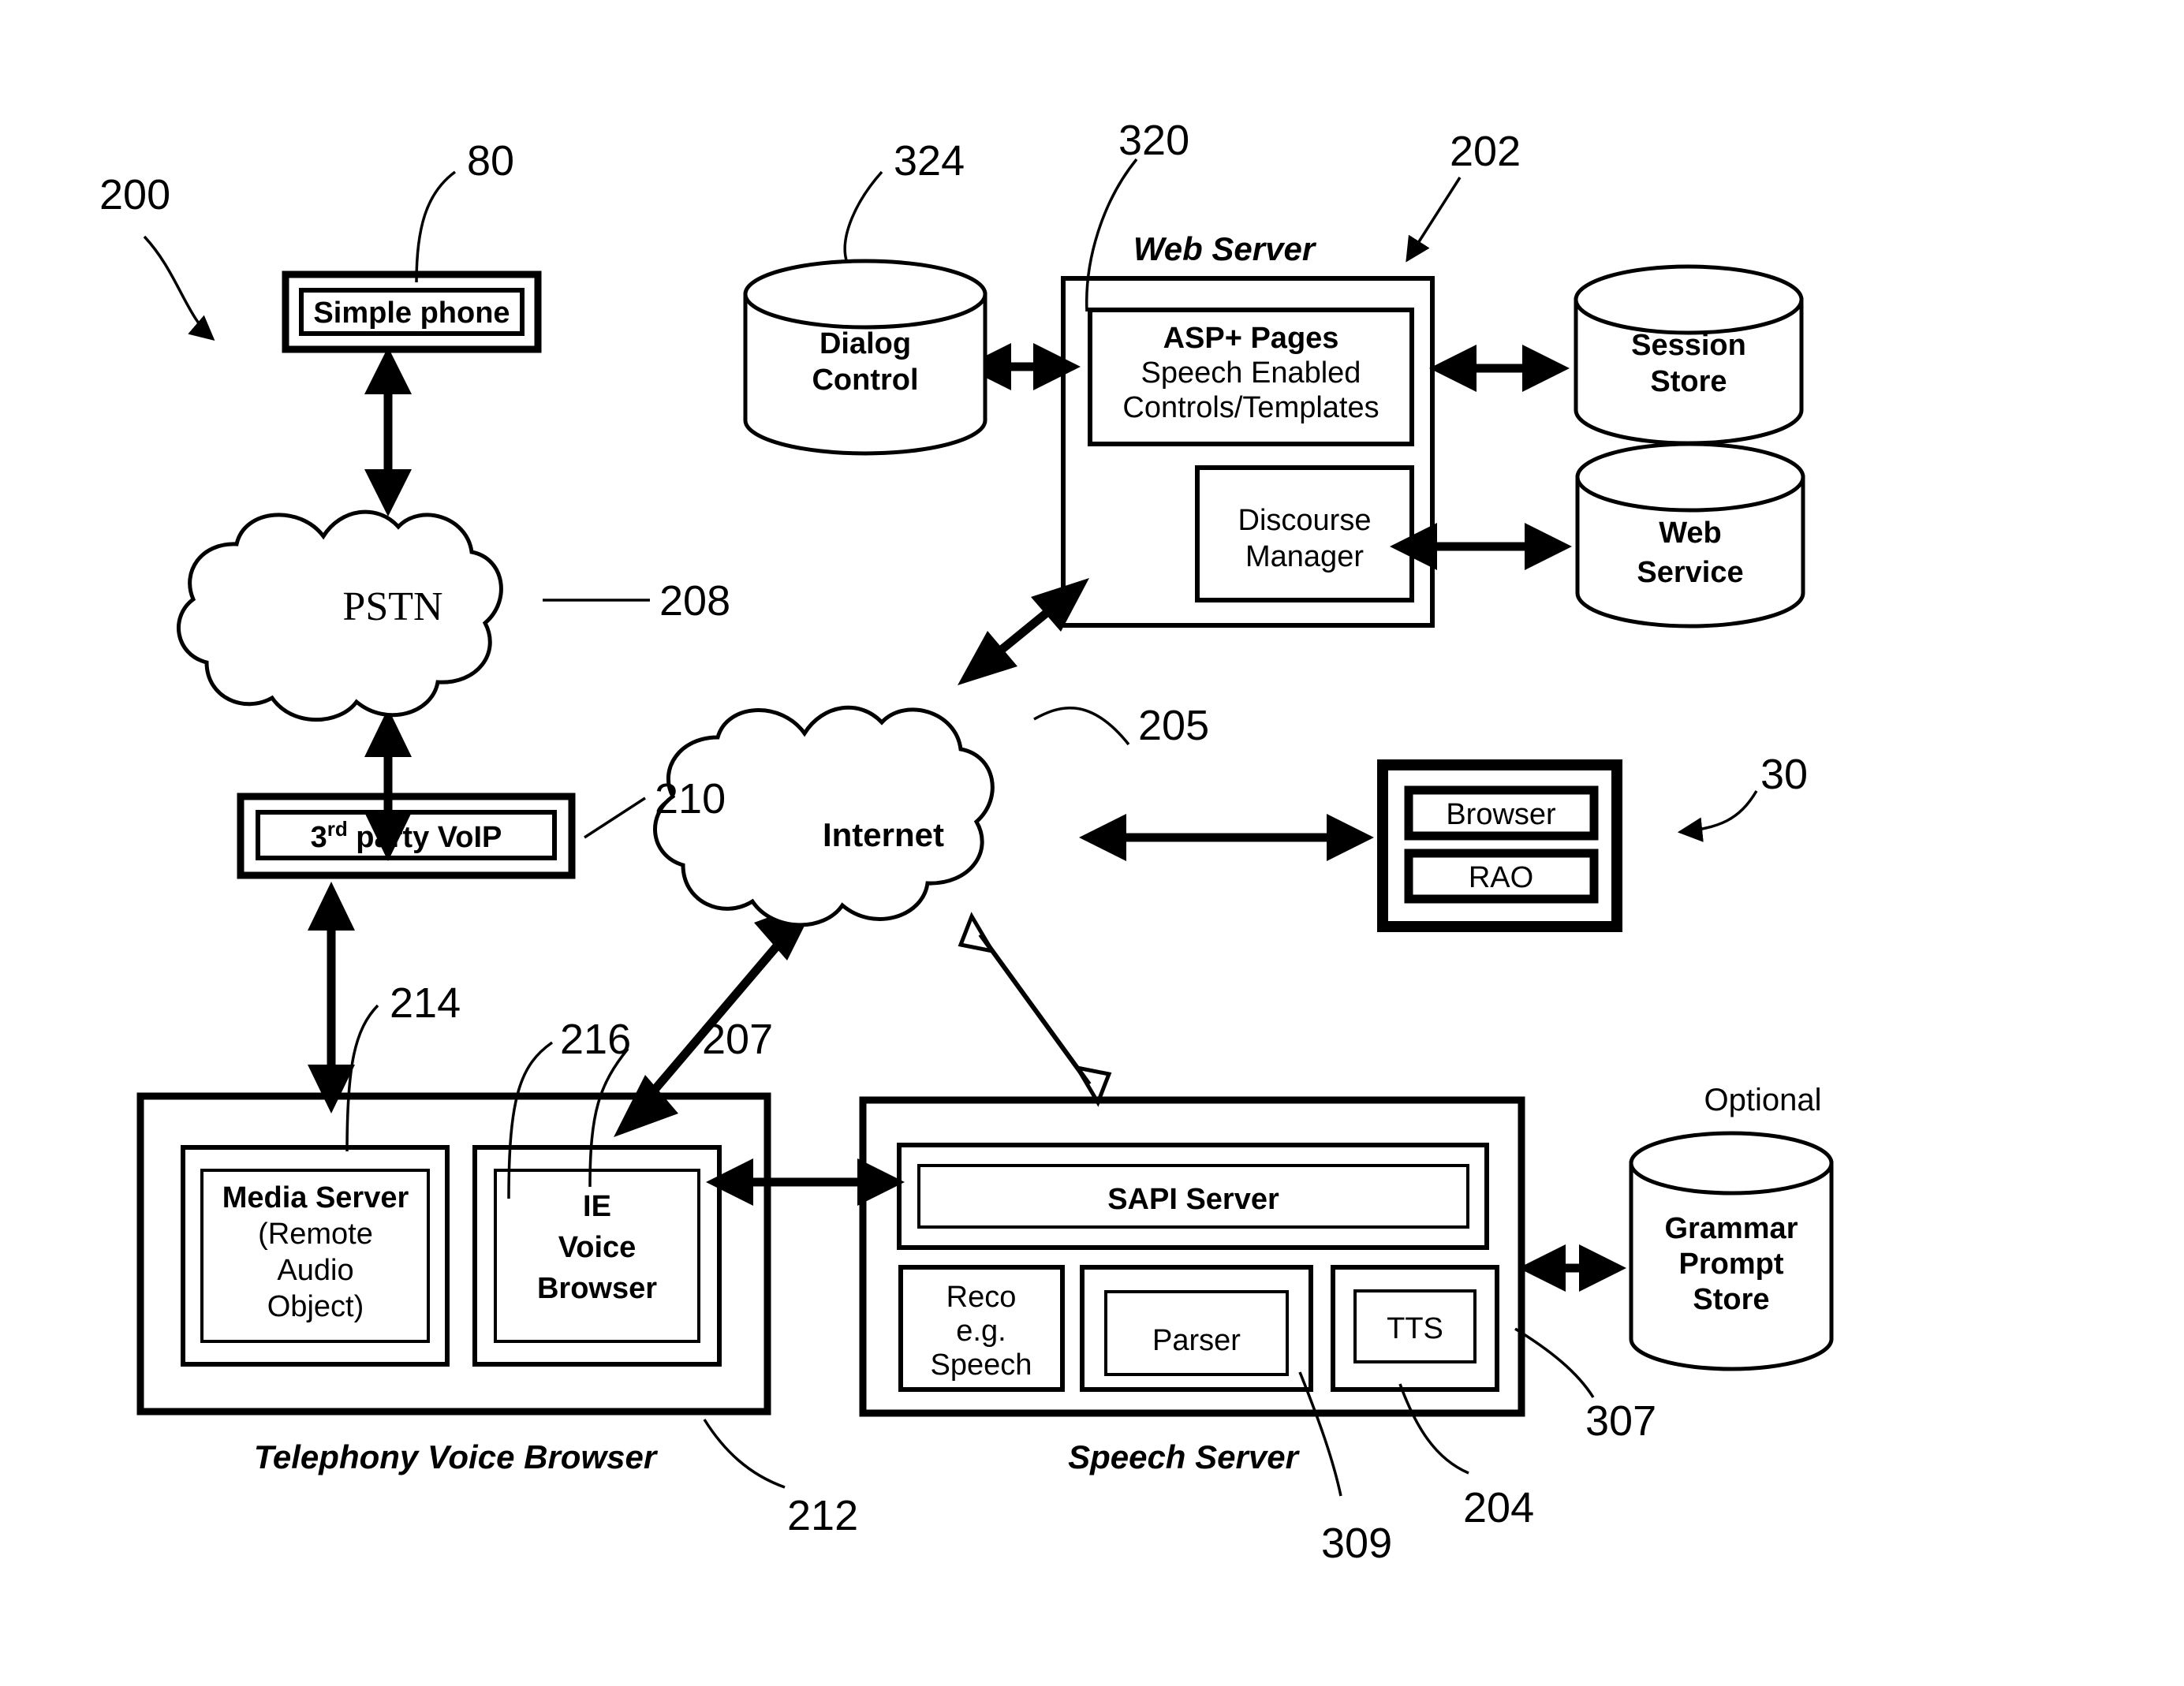 This screenshot has width=2184, height=1686. What do you see at coordinates (134, 194) in the screenshot?
I see `ref-200: 200` at bounding box center [134, 194].